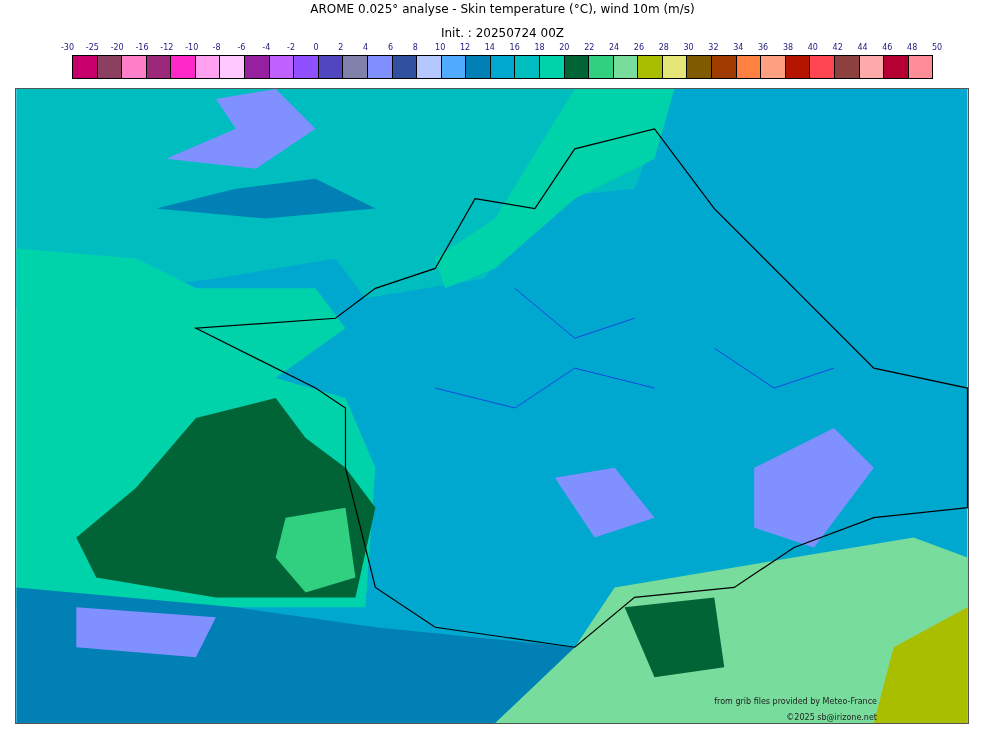  What do you see at coordinates (390, 48) in the screenshot?
I see `legend-tick-label: 6` at bounding box center [390, 48].